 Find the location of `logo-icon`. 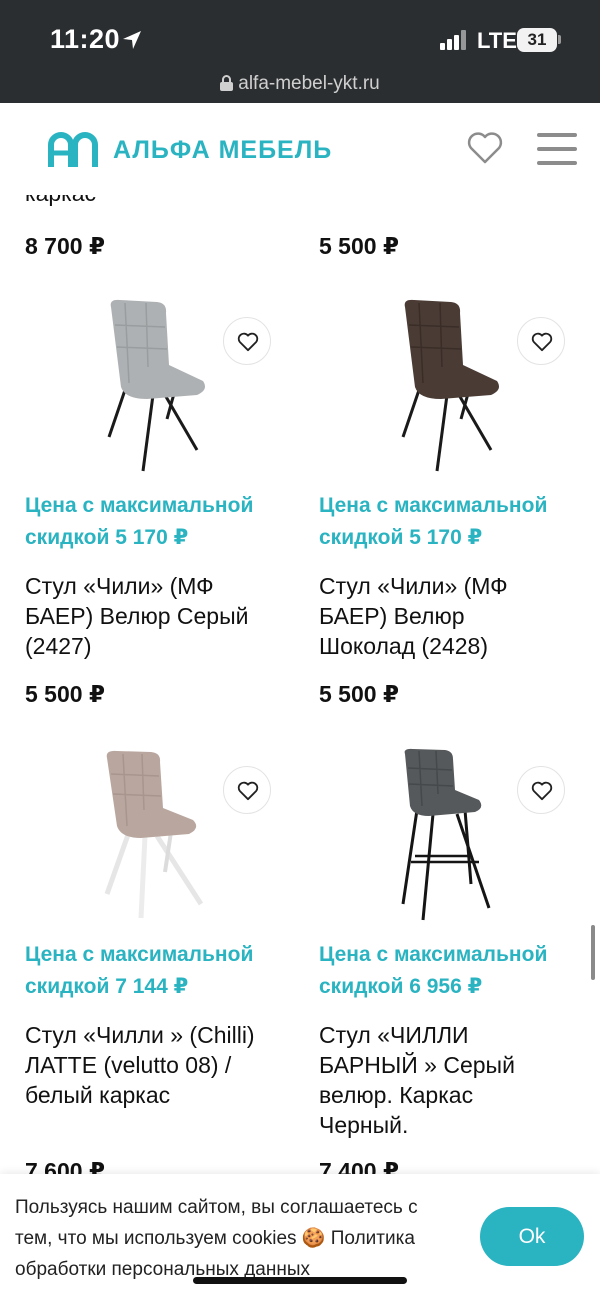

logo-icon is located at coordinates (73, 149).